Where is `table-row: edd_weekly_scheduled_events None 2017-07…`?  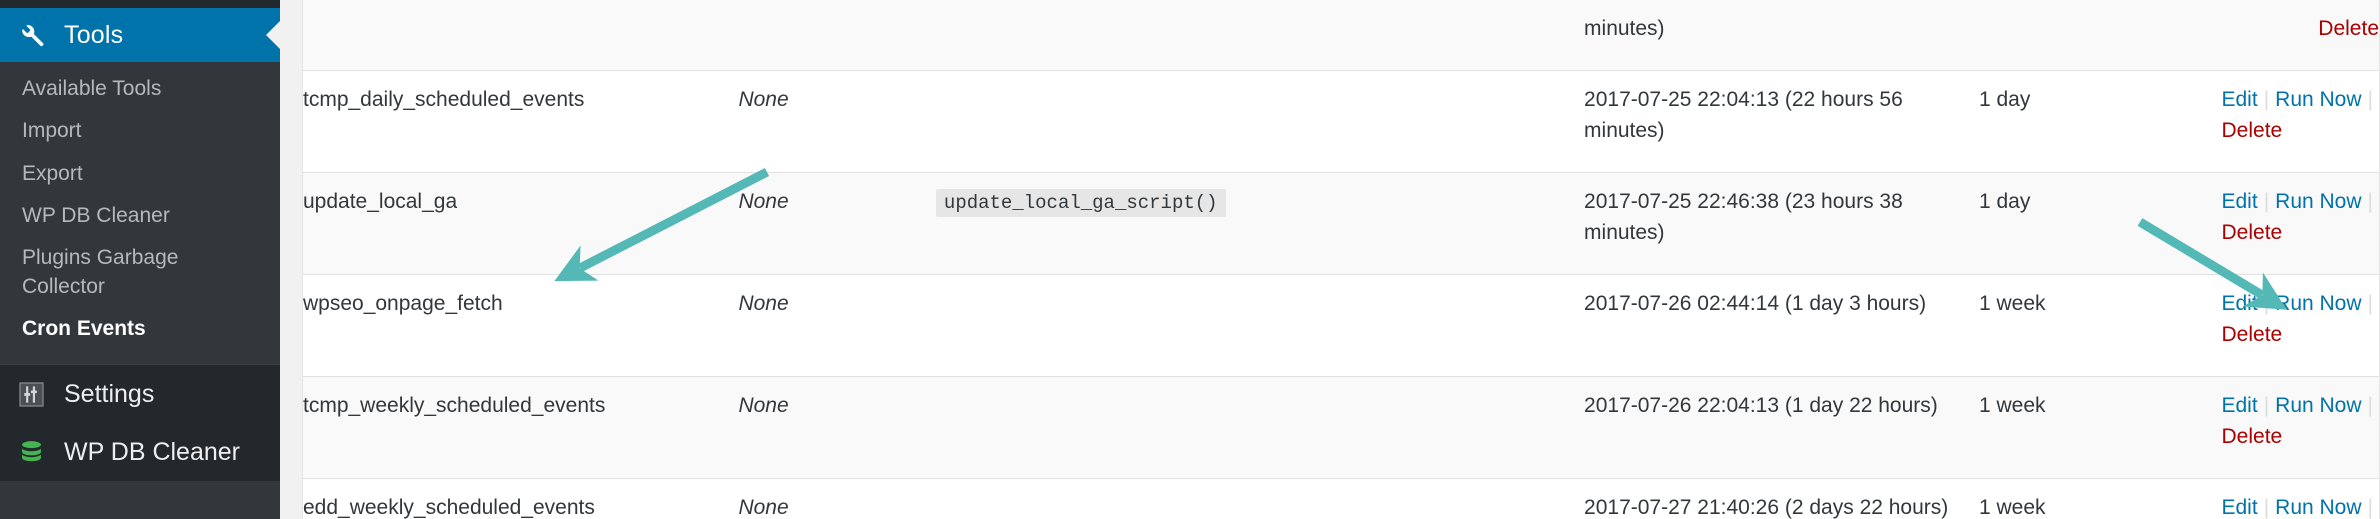 table-row: edd_weekly_scheduled_events None 2017-07… is located at coordinates (1341, 498).